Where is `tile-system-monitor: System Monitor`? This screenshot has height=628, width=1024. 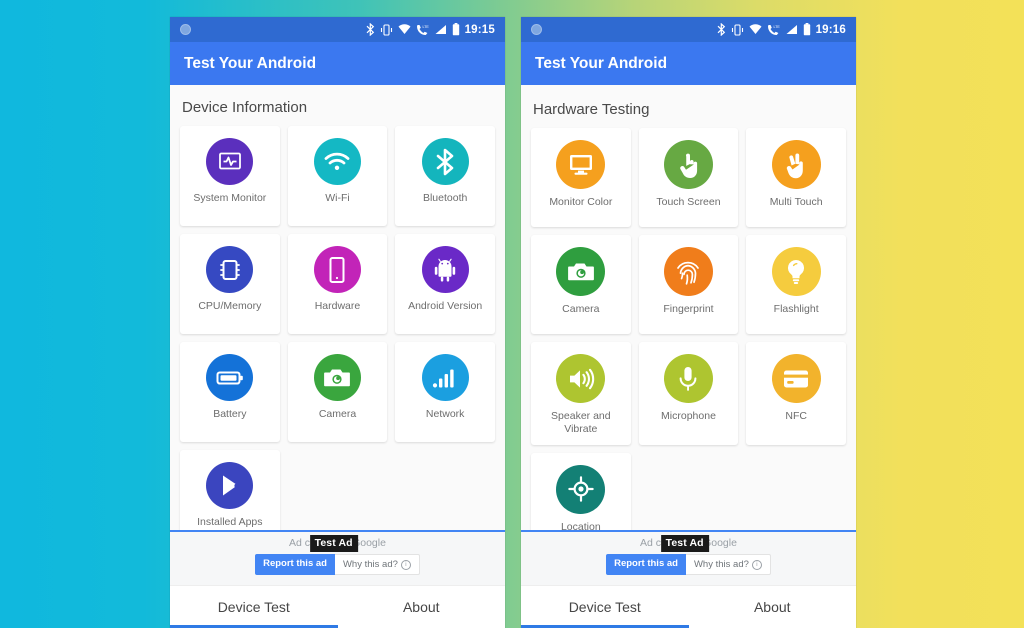
tile-system-monitor: System Monitor is located at coordinates (230, 176).